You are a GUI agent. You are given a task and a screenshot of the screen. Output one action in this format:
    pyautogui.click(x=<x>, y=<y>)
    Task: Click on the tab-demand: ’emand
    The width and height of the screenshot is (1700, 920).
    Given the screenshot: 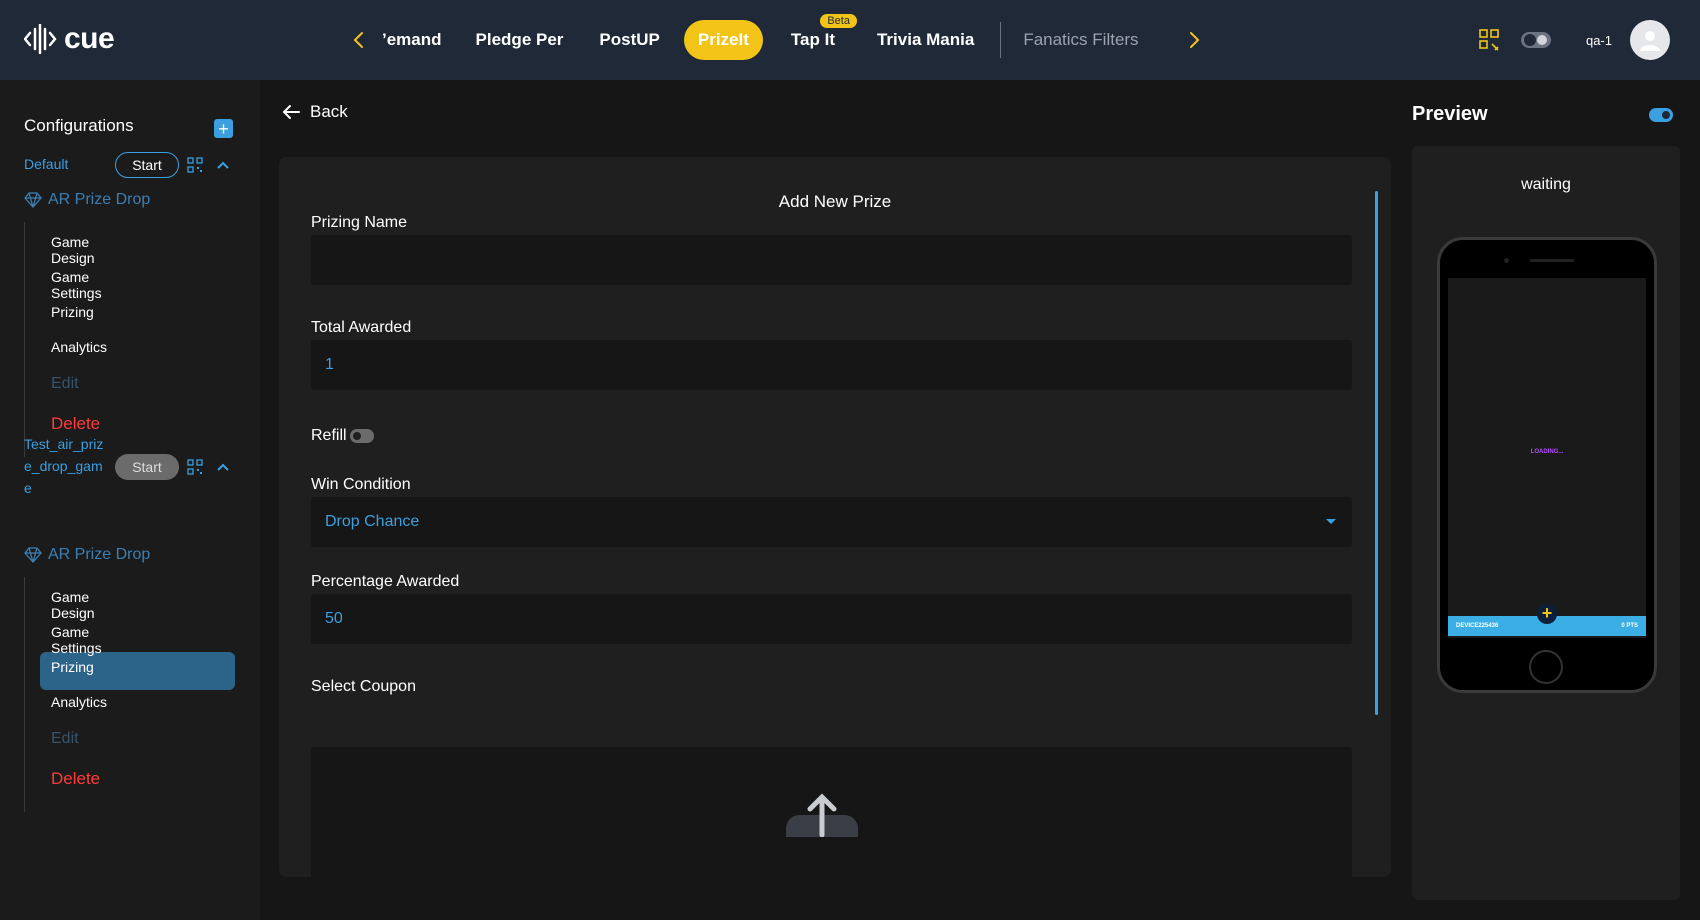 What is the action you would take?
    pyautogui.click(x=418, y=40)
    